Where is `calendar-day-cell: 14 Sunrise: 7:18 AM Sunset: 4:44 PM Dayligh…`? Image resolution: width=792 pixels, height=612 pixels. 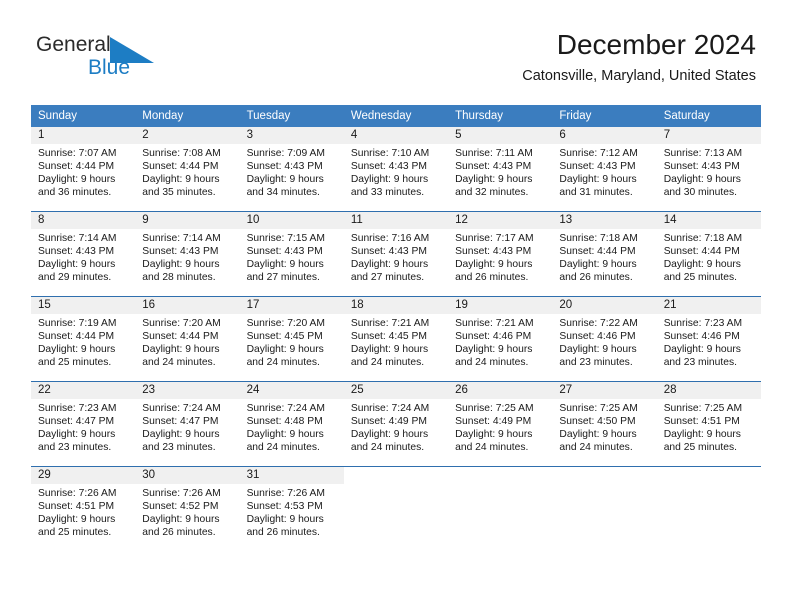 calendar-day-cell: 14 Sunrise: 7:18 AM Sunset: 4:44 PM Dayligh… is located at coordinates (708, 254).